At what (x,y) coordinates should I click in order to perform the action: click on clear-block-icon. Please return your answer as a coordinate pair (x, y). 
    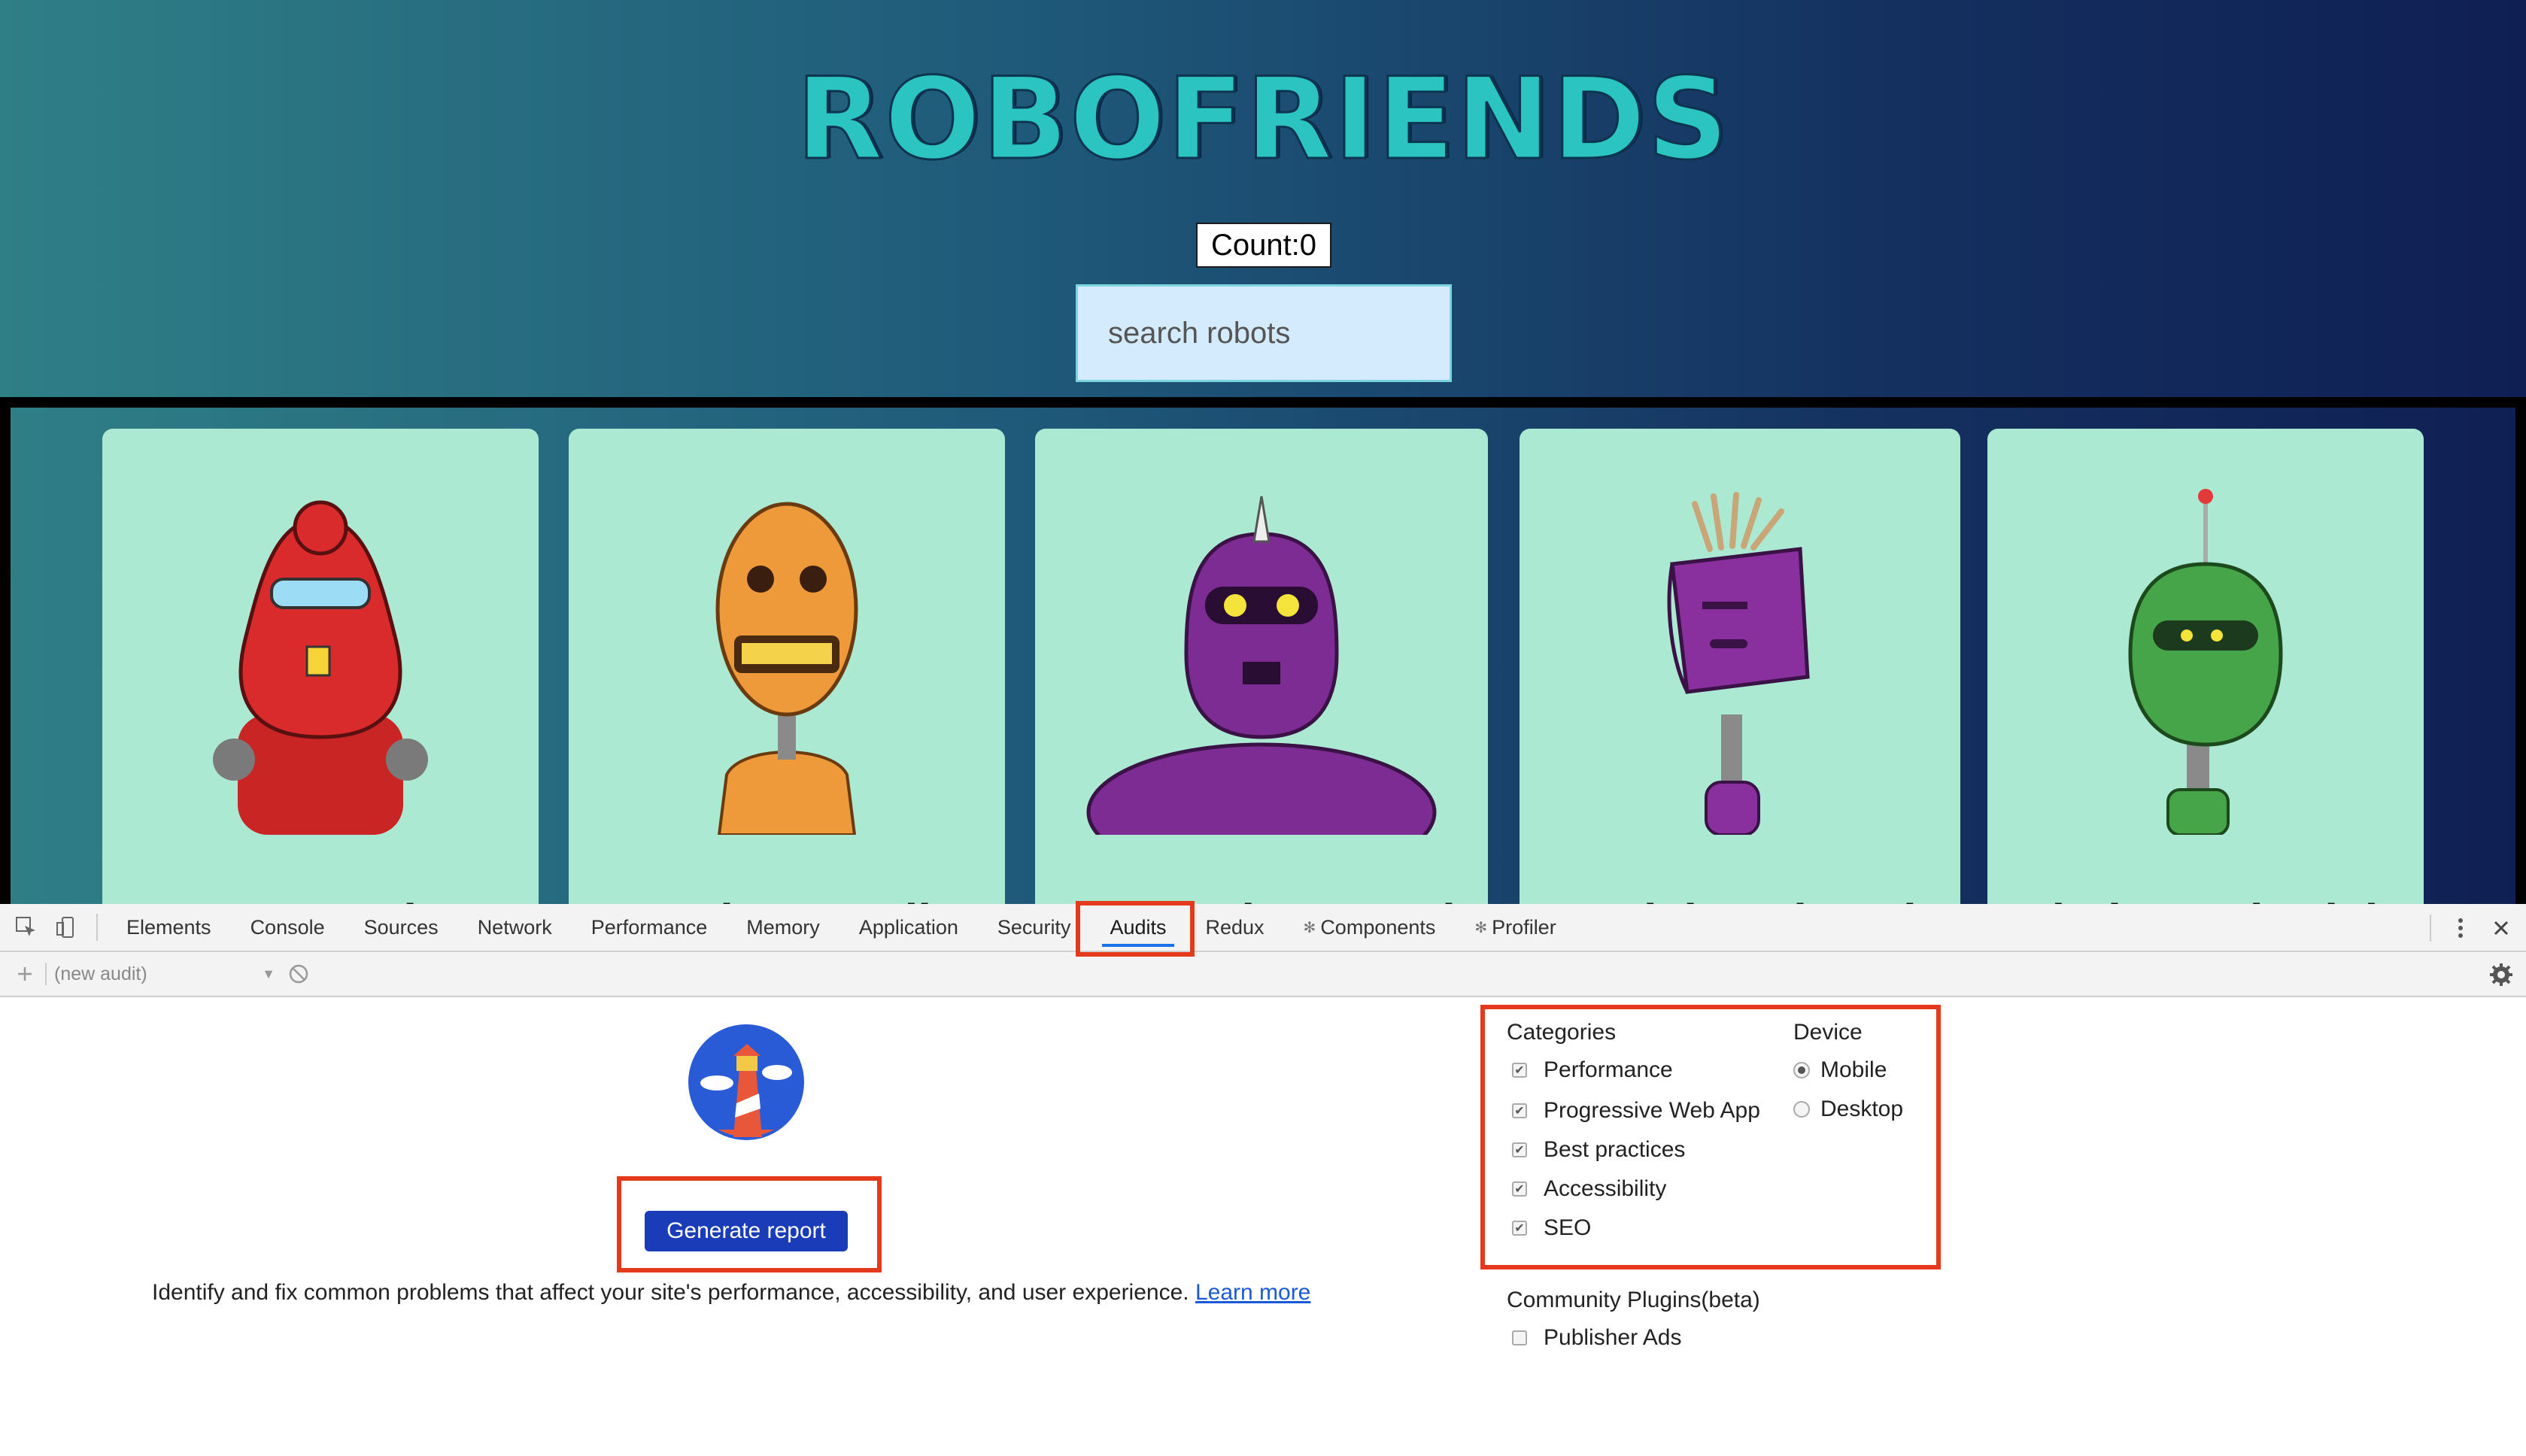
    Looking at the image, I should click on (299, 974).